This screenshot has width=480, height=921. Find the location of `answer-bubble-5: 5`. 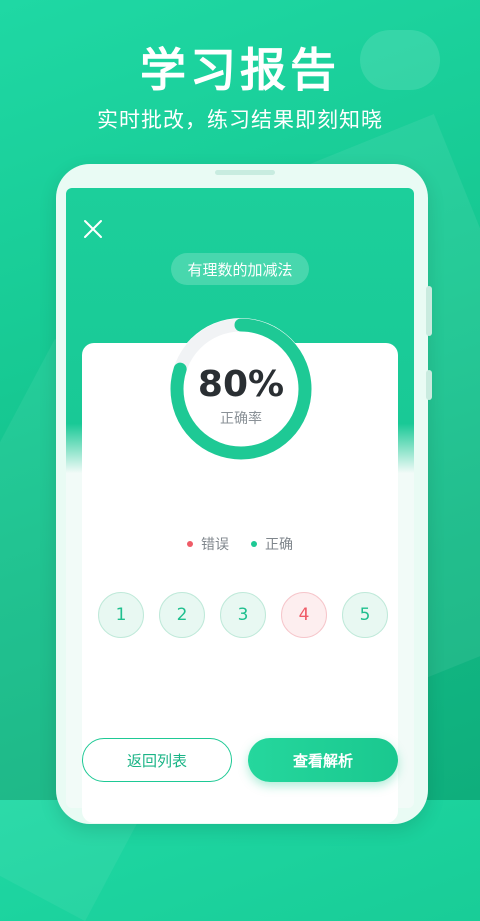

answer-bubble-5: 5 is located at coordinates (365, 615).